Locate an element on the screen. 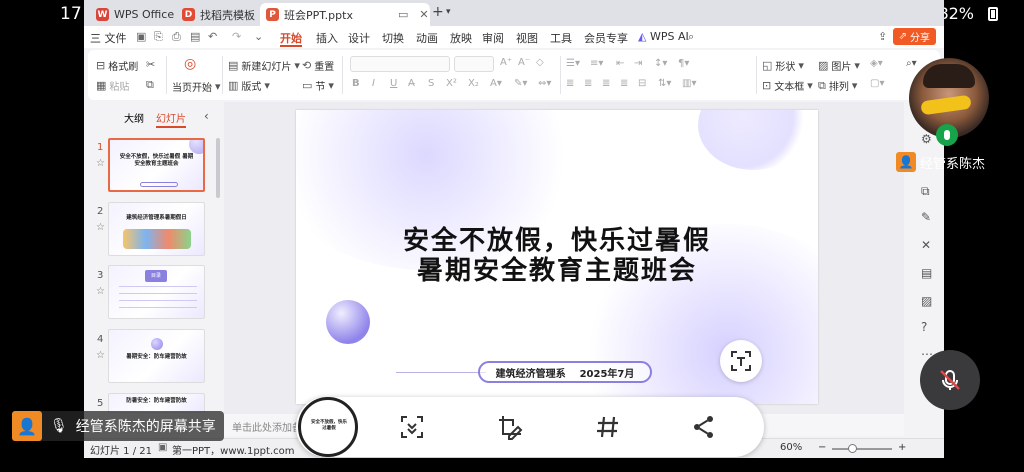 This screenshot has height=472, width=1024. footer-pill: 建筑经济管理系 2025年7月 is located at coordinates (565, 372).